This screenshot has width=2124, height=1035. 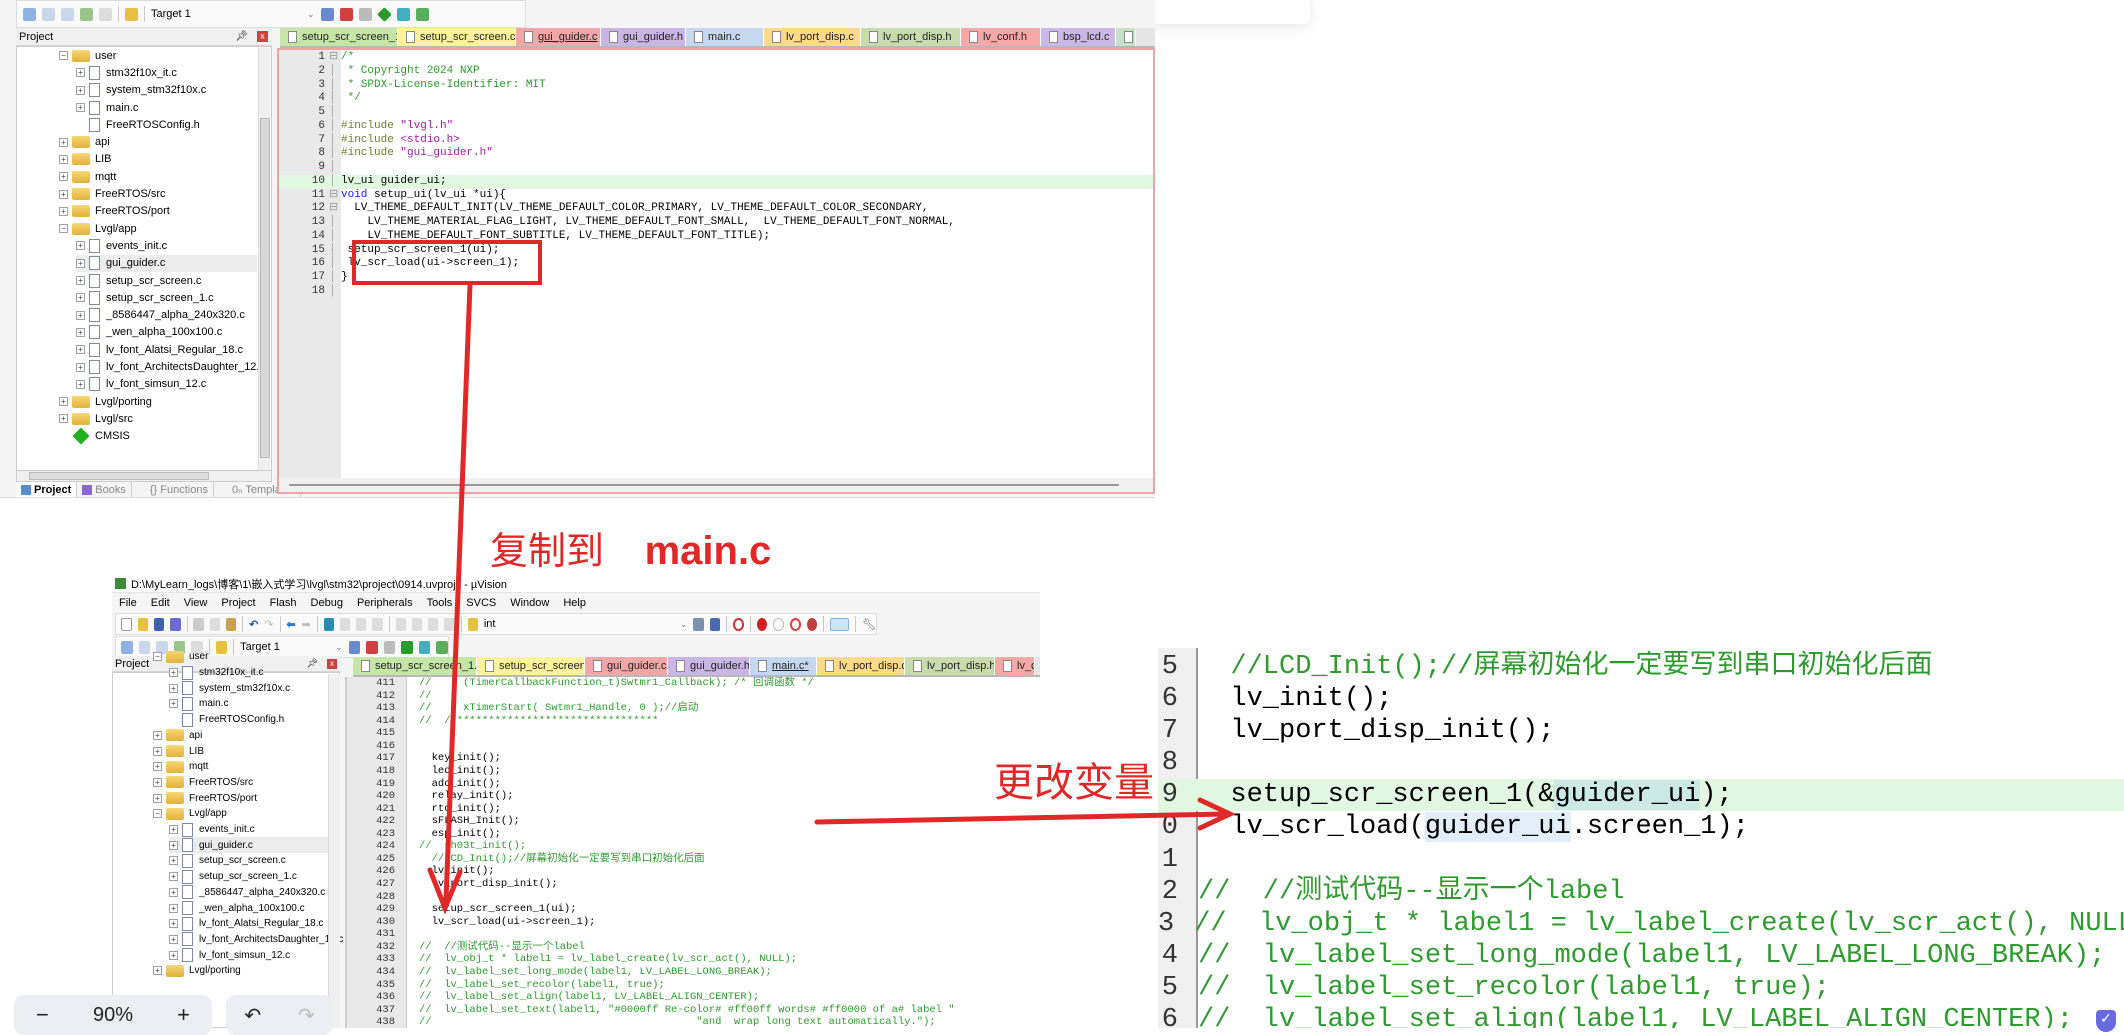 What do you see at coordinates (1021, 818) in the screenshot?
I see `change-arrow-shaft` at bounding box center [1021, 818].